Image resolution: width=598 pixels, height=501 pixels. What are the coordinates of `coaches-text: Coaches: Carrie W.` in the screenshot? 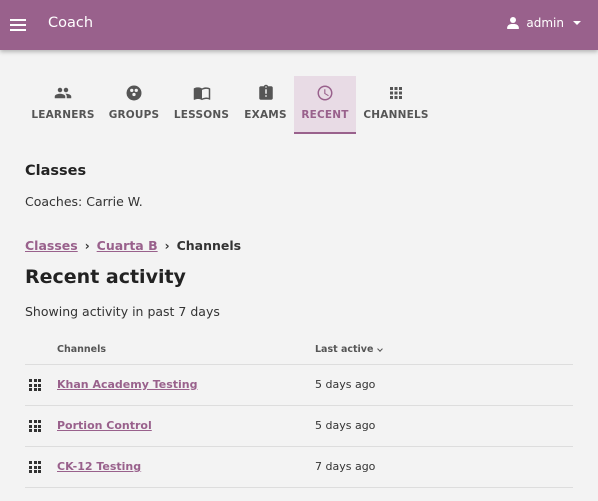 It's located at (84, 201).